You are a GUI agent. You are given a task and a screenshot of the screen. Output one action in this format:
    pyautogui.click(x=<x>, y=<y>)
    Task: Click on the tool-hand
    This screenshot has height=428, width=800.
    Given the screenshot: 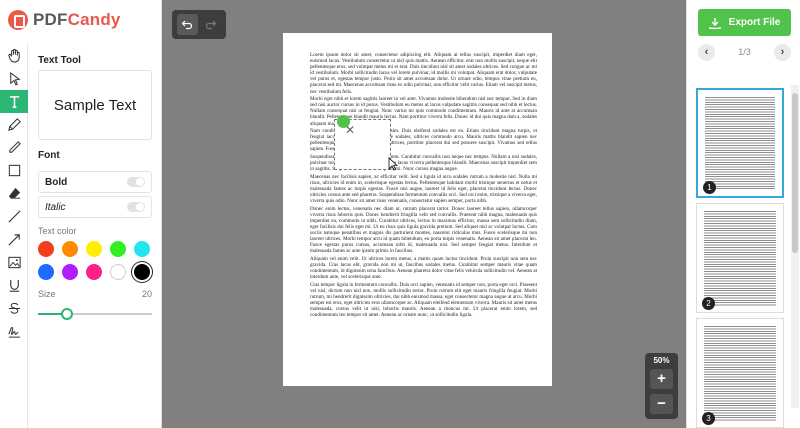 What is the action you would take?
    pyautogui.click(x=14, y=55)
    